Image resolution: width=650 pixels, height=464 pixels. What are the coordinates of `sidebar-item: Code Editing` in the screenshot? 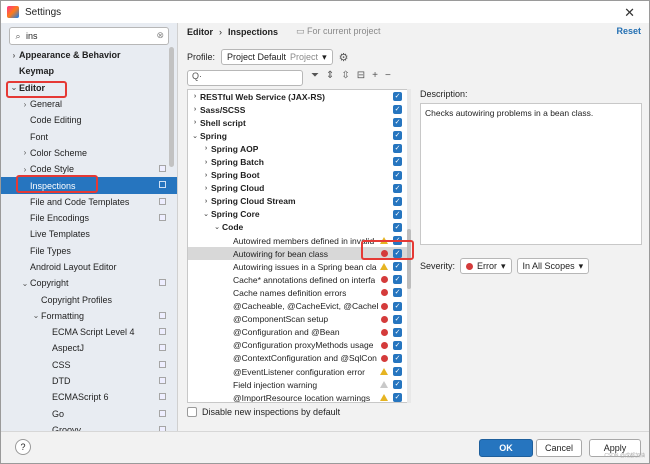 It's located at (89, 120).